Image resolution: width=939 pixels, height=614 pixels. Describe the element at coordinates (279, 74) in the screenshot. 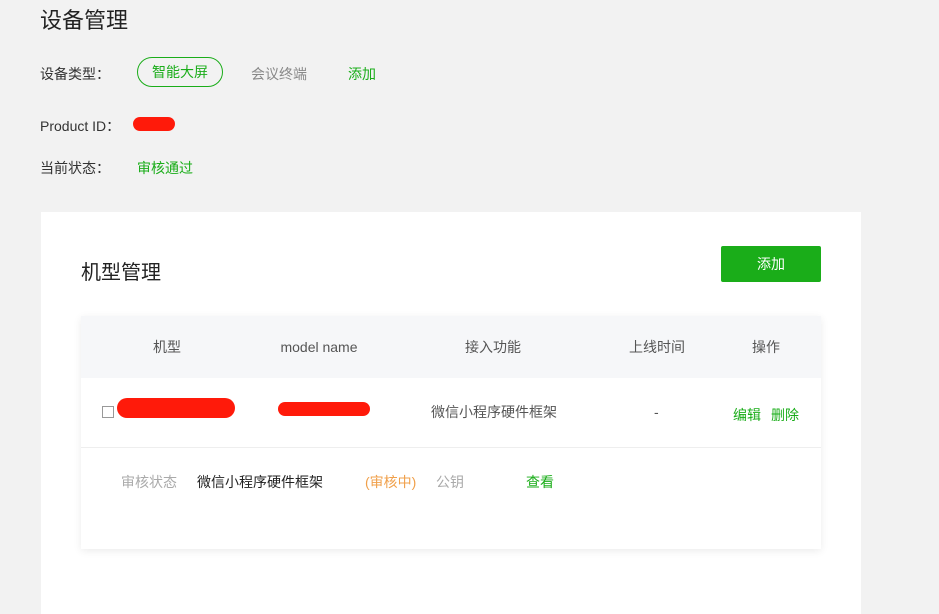

I see `device-type-meeting-terminal-option: 会议终端` at that location.